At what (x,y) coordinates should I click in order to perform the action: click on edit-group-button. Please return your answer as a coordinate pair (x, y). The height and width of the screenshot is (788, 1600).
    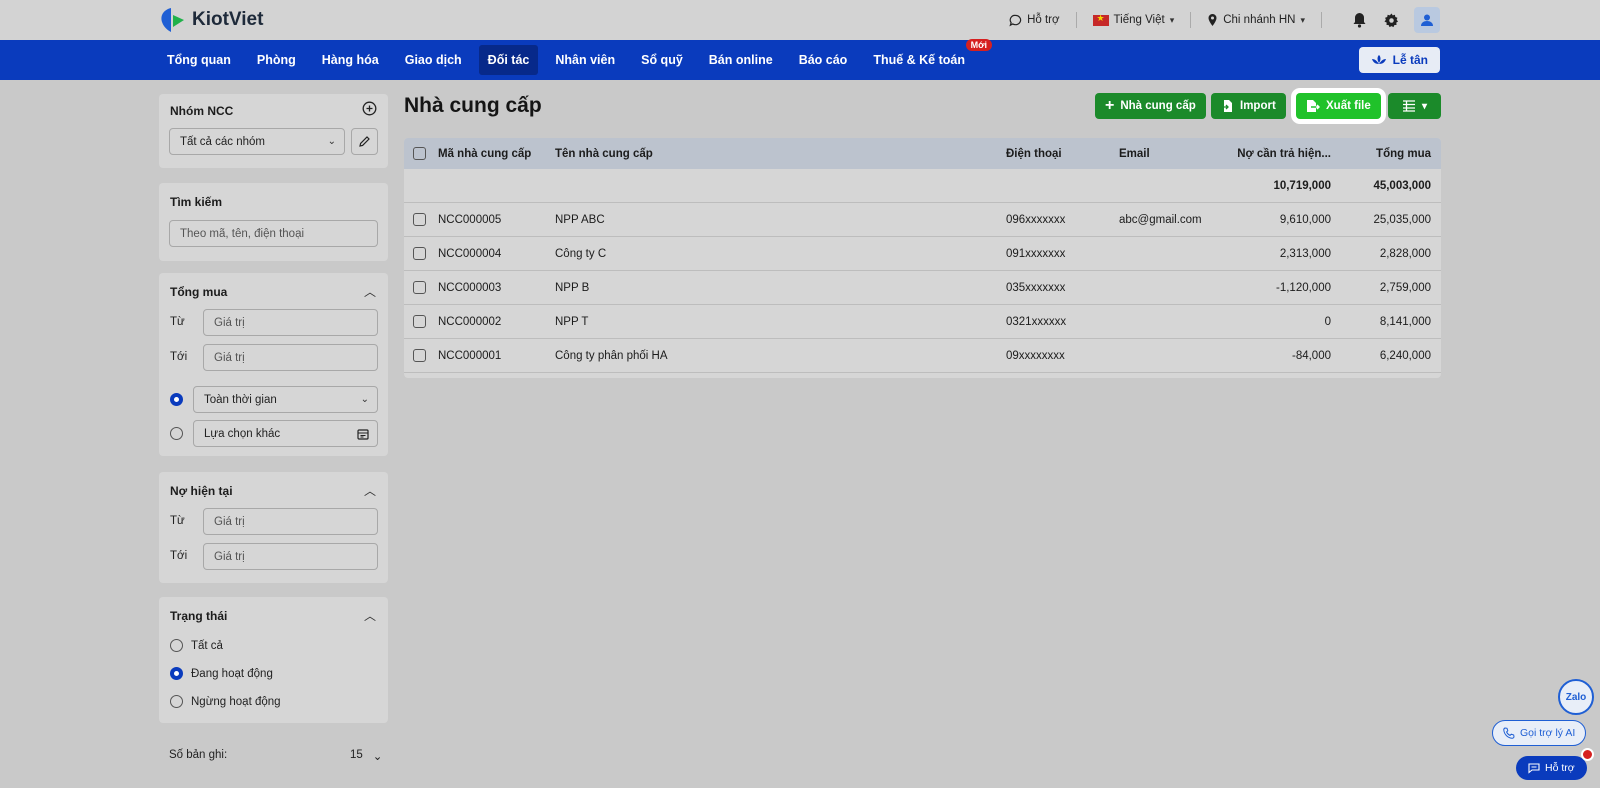
    Looking at the image, I should click on (364, 141).